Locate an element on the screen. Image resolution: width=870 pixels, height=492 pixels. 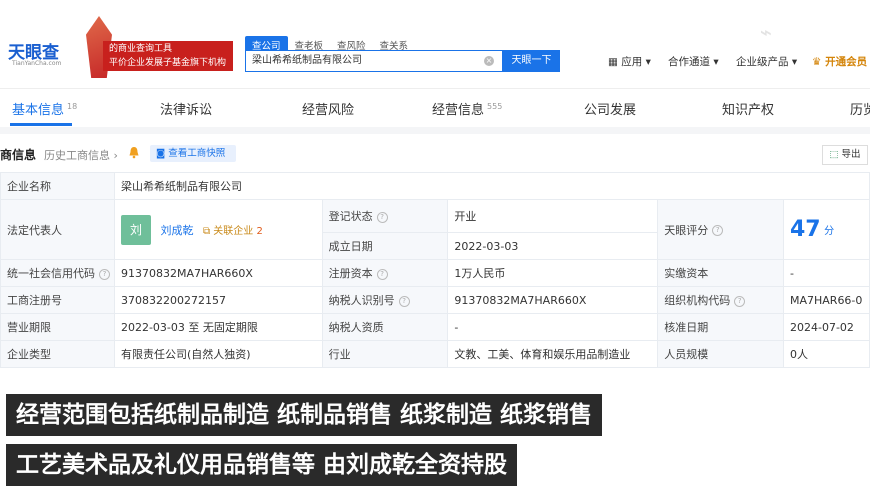
reg-status-value: 开业 is located at coordinates (553, 216).